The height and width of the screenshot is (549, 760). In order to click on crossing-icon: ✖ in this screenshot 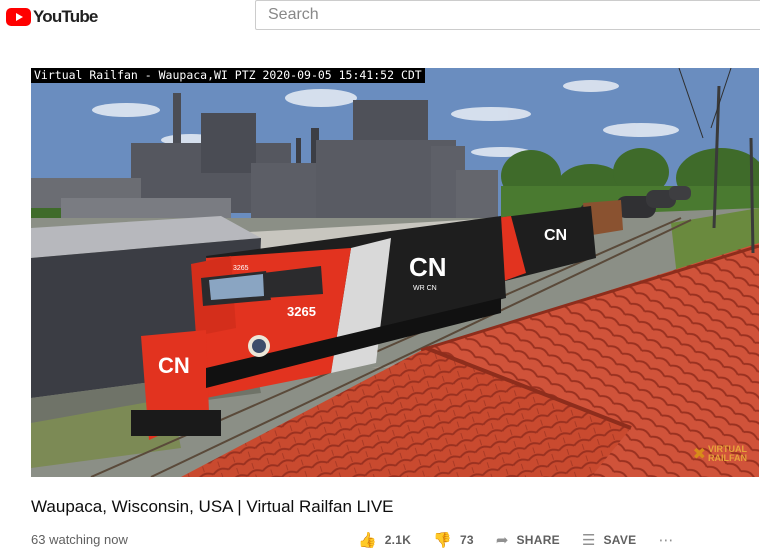, I will do `click(699, 453)`.